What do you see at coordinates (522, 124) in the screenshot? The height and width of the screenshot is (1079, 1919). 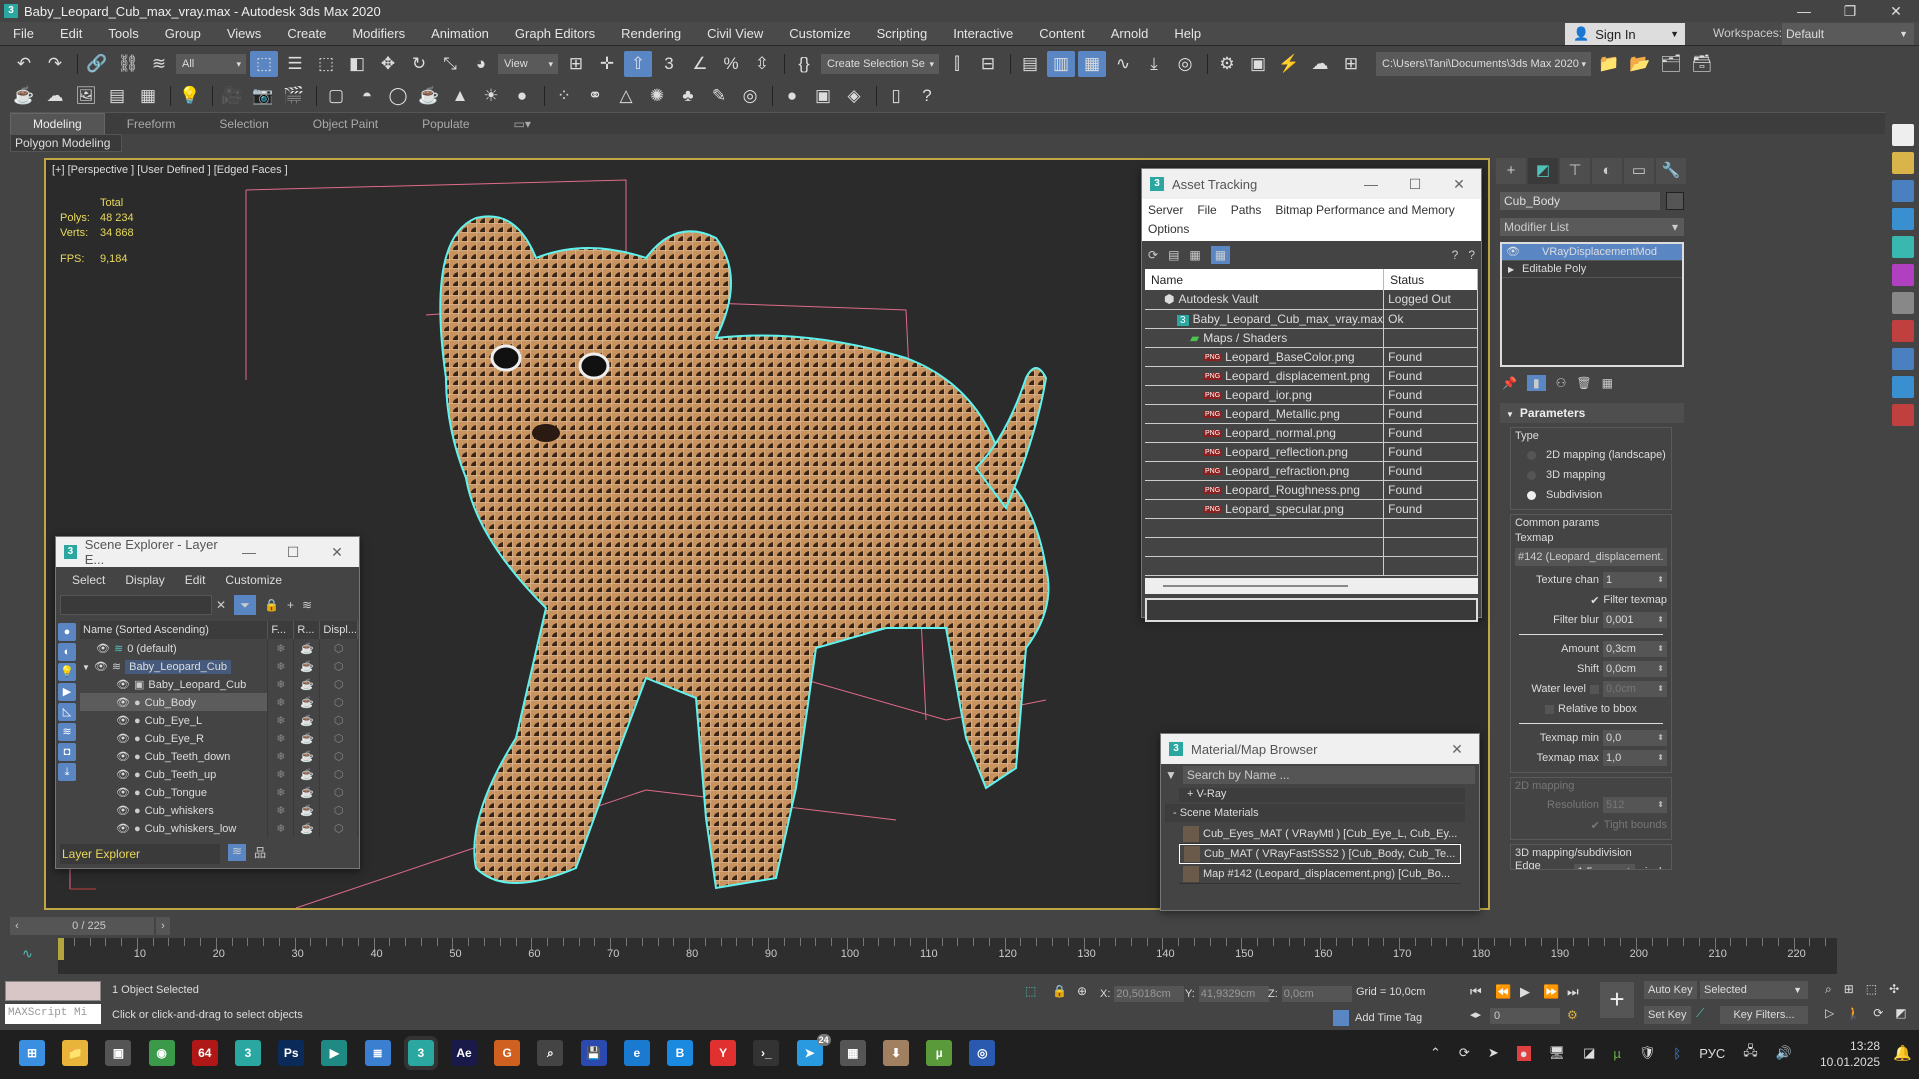 I see `ribbon-options-icon: ▭▾` at bounding box center [522, 124].